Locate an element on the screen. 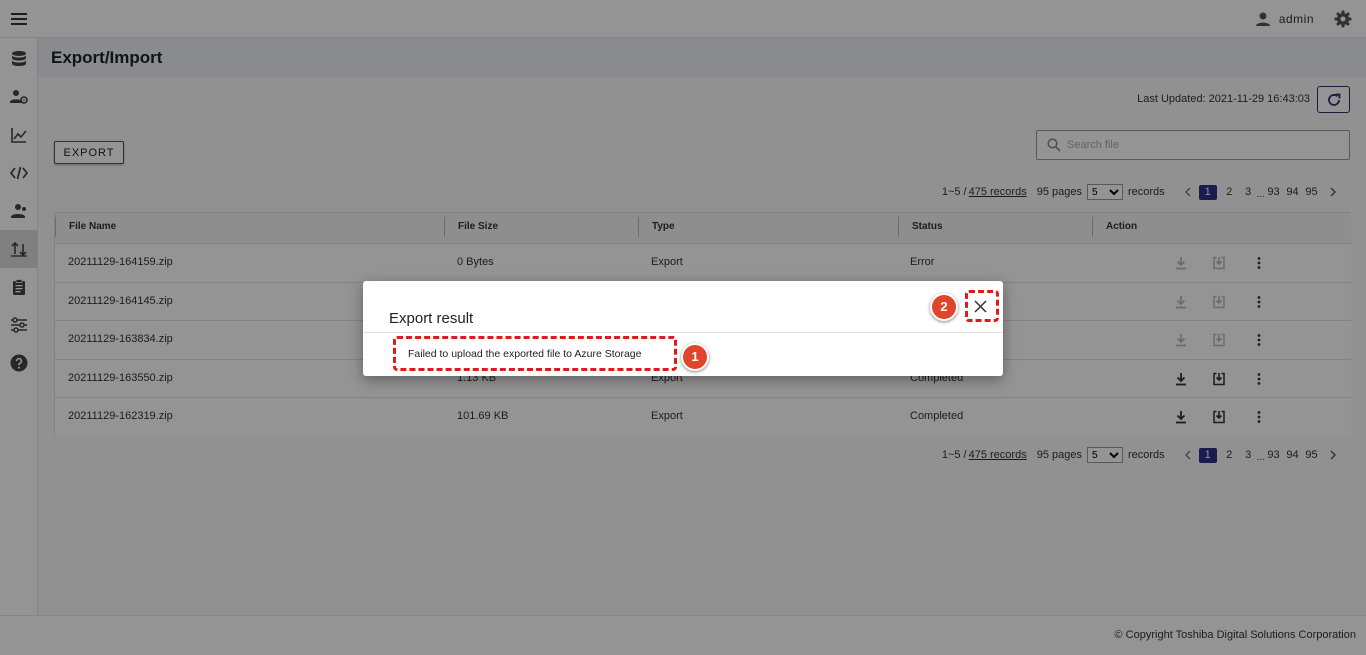 Image resolution: width=1366 pixels, height=655 pixels. highlight-box-message is located at coordinates (535, 353).